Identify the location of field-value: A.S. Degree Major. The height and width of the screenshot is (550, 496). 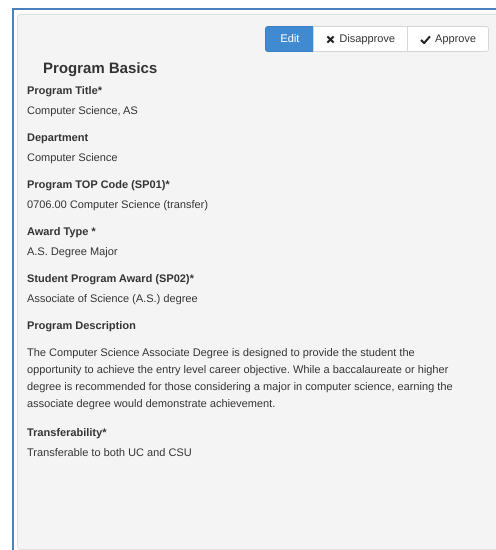
(72, 252).